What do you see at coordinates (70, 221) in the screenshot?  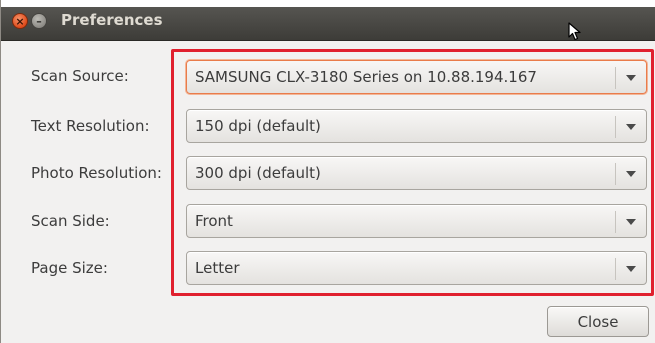 I see `scan-side-label: Scan Side:` at bounding box center [70, 221].